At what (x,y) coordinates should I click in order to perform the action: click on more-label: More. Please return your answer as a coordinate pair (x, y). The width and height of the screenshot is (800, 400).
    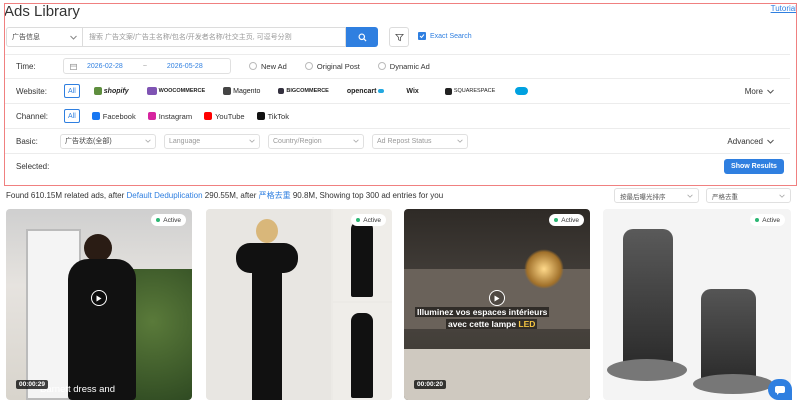
    Looking at the image, I should click on (753, 91).